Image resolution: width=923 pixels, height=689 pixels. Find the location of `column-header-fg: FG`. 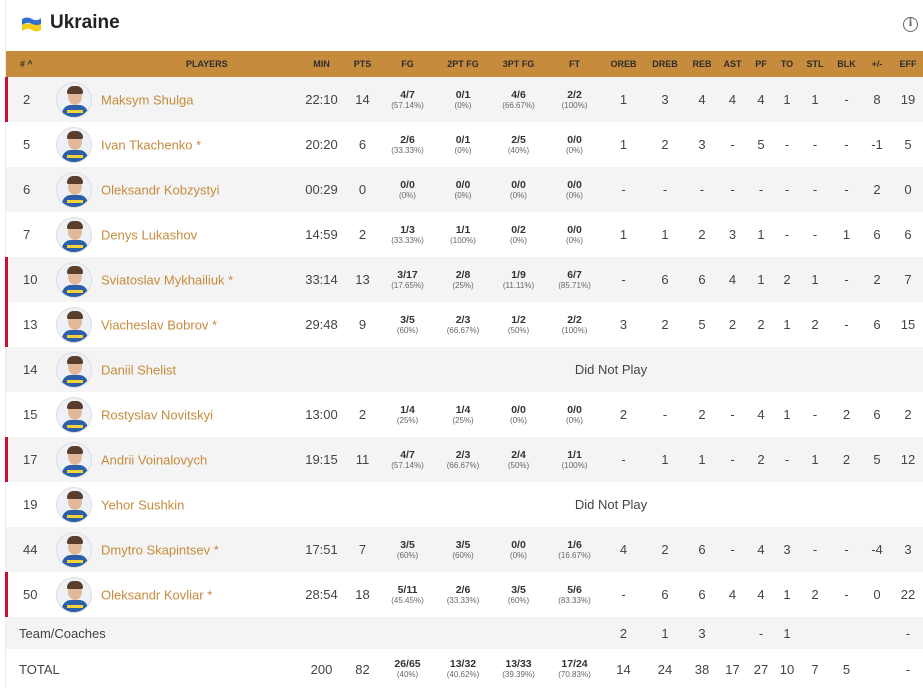

column-header-fg: FG is located at coordinates (407, 64).